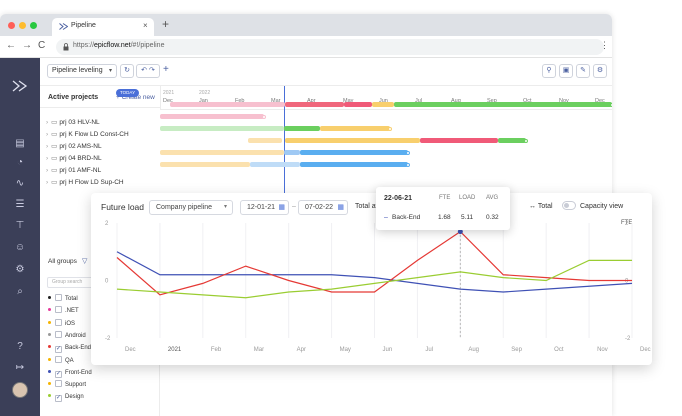 Image resolution: width=682 pixels, height=416 pixels. I want to click on project-row: › ▭ prj H Flow LD Sup-CH, so click(85, 183).